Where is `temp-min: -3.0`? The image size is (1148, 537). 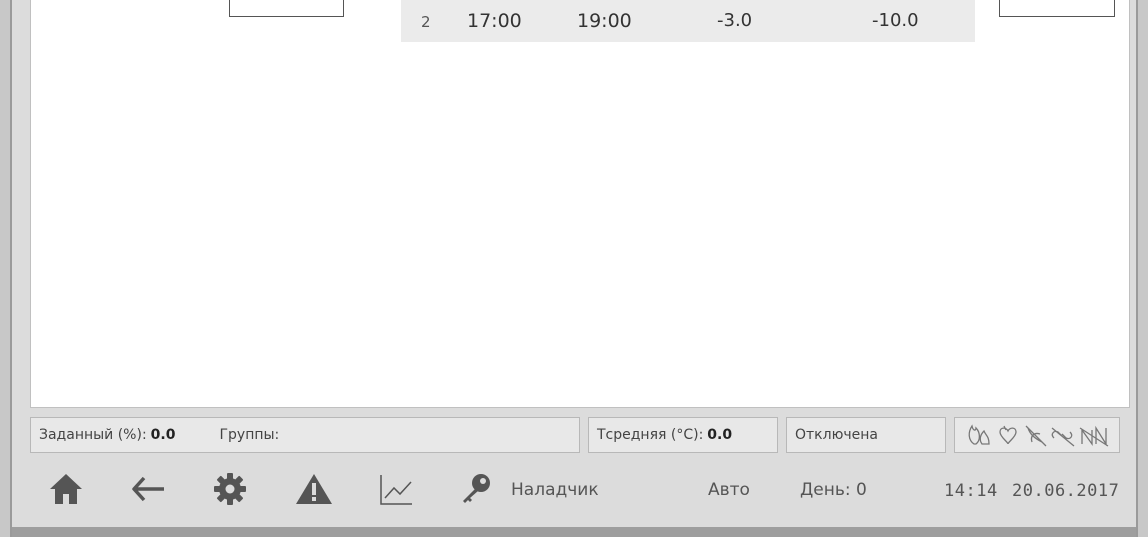
temp-min: -3.0 is located at coordinates (735, 20).